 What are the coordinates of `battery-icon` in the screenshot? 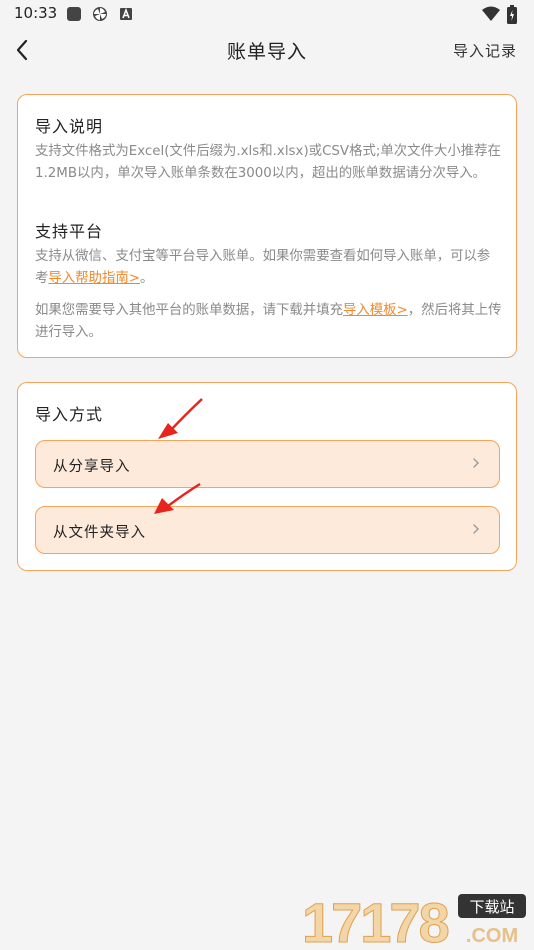 It's located at (512, 14).